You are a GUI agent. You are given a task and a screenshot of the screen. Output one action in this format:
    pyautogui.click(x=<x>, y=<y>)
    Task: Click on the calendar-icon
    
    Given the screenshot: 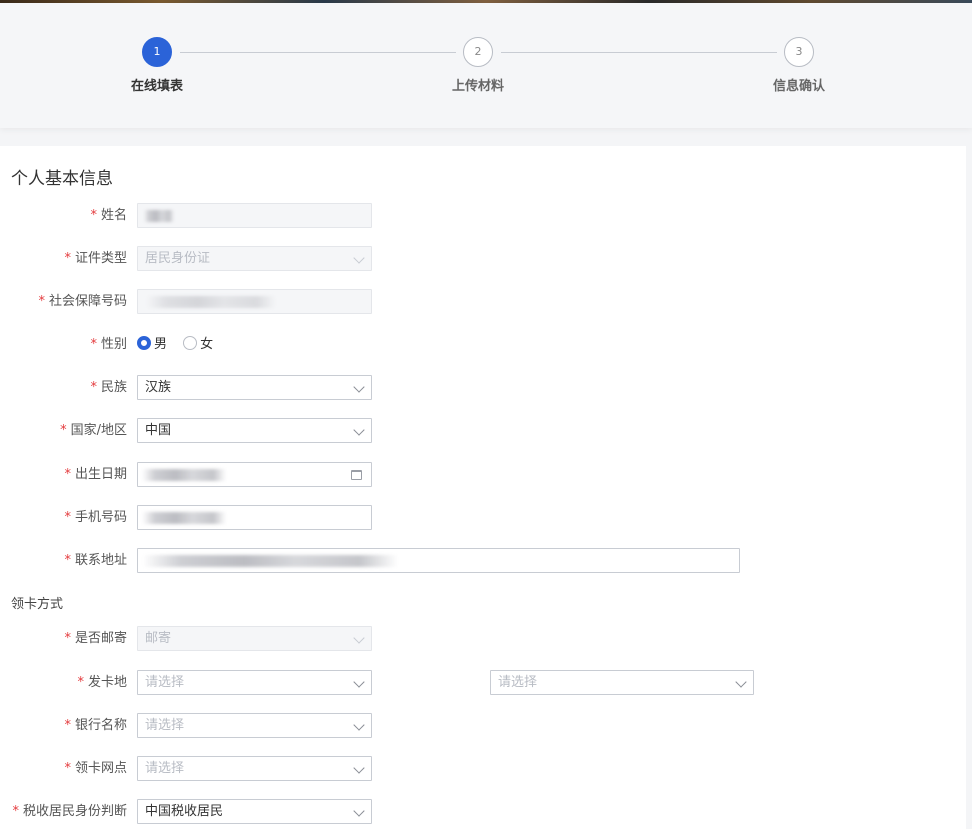 What is the action you would take?
    pyautogui.click(x=356, y=475)
    